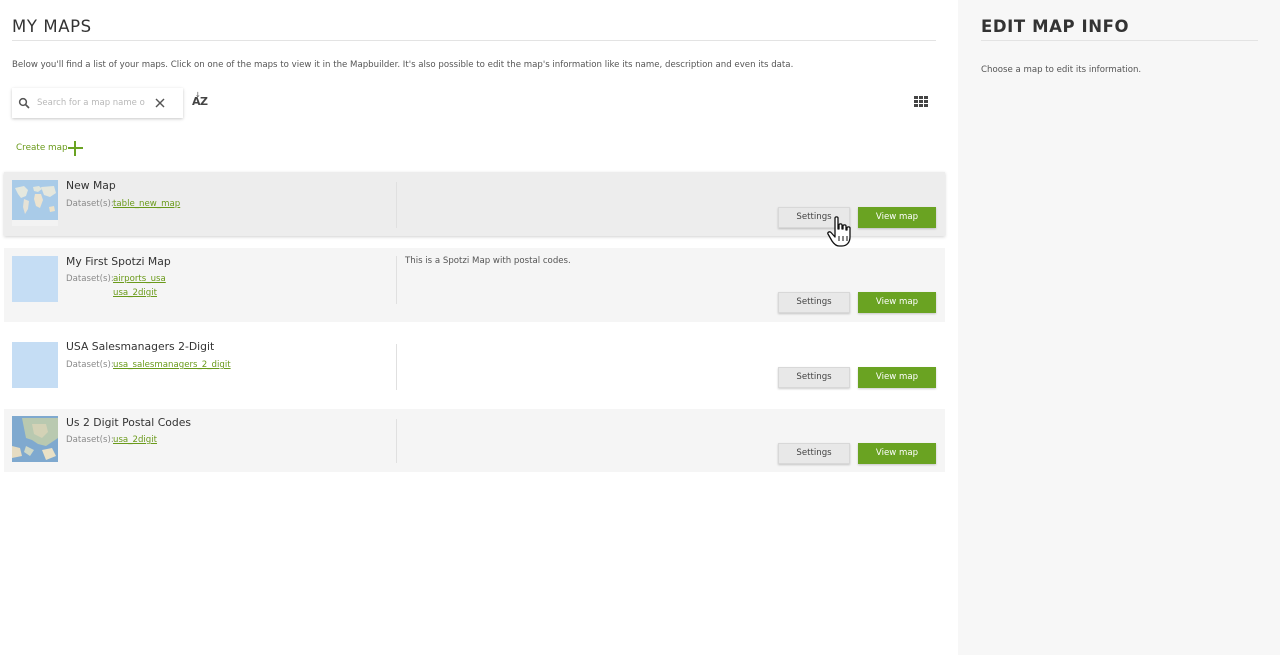 The image size is (1280, 655). Describe the element at coordinates (139, 279) in the screenshot. I see `dataset-link: airports_usa` at that location.